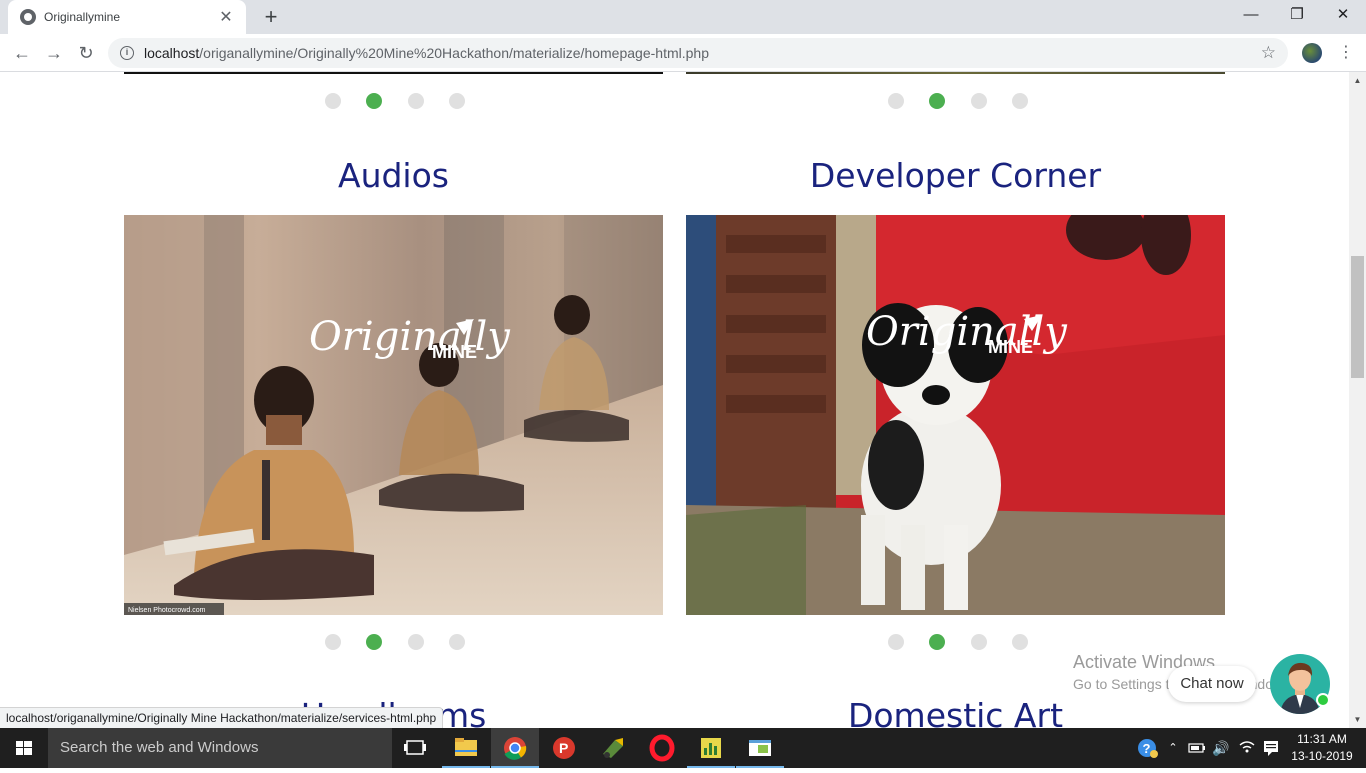  I want to click on help-tray-icon: ?, so click(1147, 748).